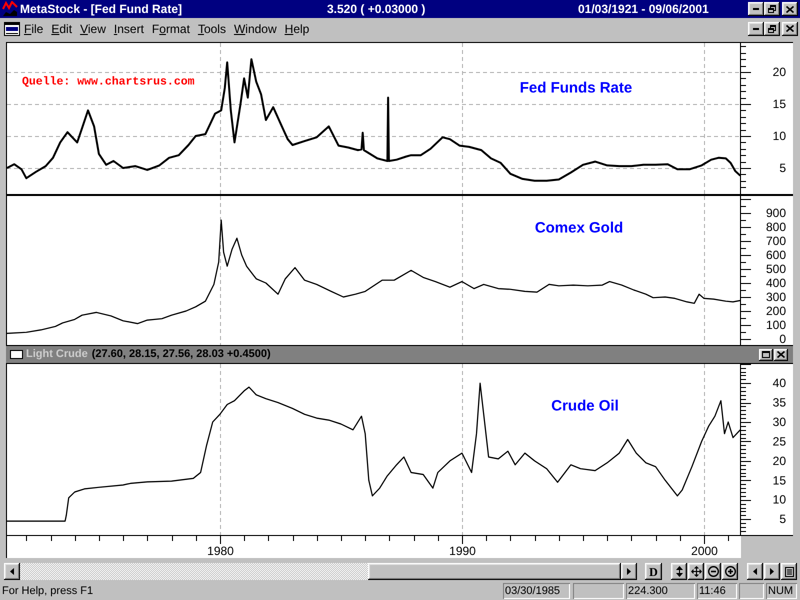 Image resolution: width=800 pixels, height=600 pixels. What do you see at coordinates (653, 571) in the screenshot?
I see `day-button: D` at bounding box center [653, 571].